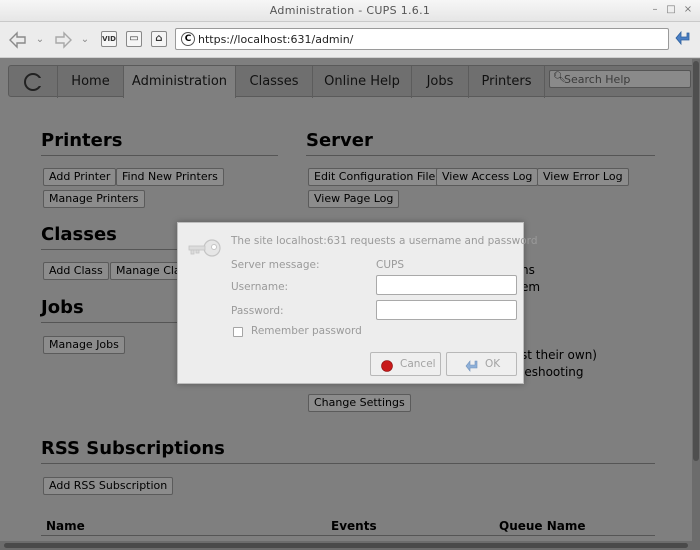  What do you see at coordinates (63, 40) in the screenshot?
I see `forward-arrow-icon` at bounding box center [63, 40].